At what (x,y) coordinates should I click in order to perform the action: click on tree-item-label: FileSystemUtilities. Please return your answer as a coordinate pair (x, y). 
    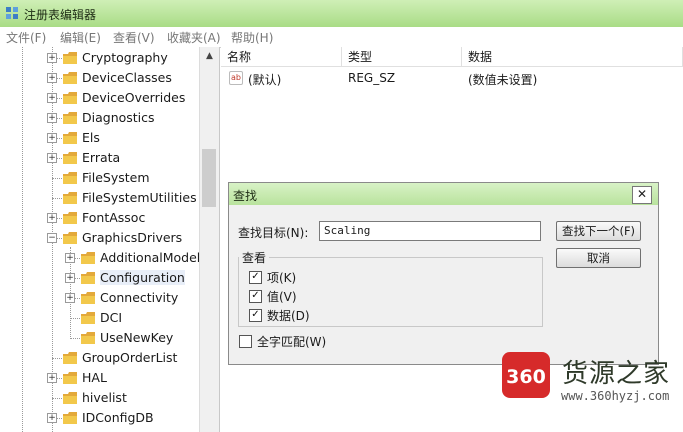
    Looking at the image, I should click on (139, 197).